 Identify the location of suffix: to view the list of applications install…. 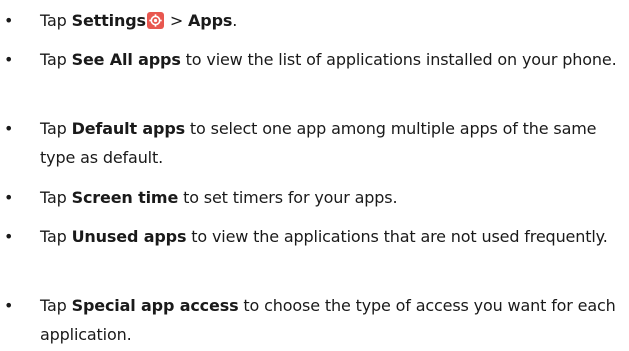
(398, 59).